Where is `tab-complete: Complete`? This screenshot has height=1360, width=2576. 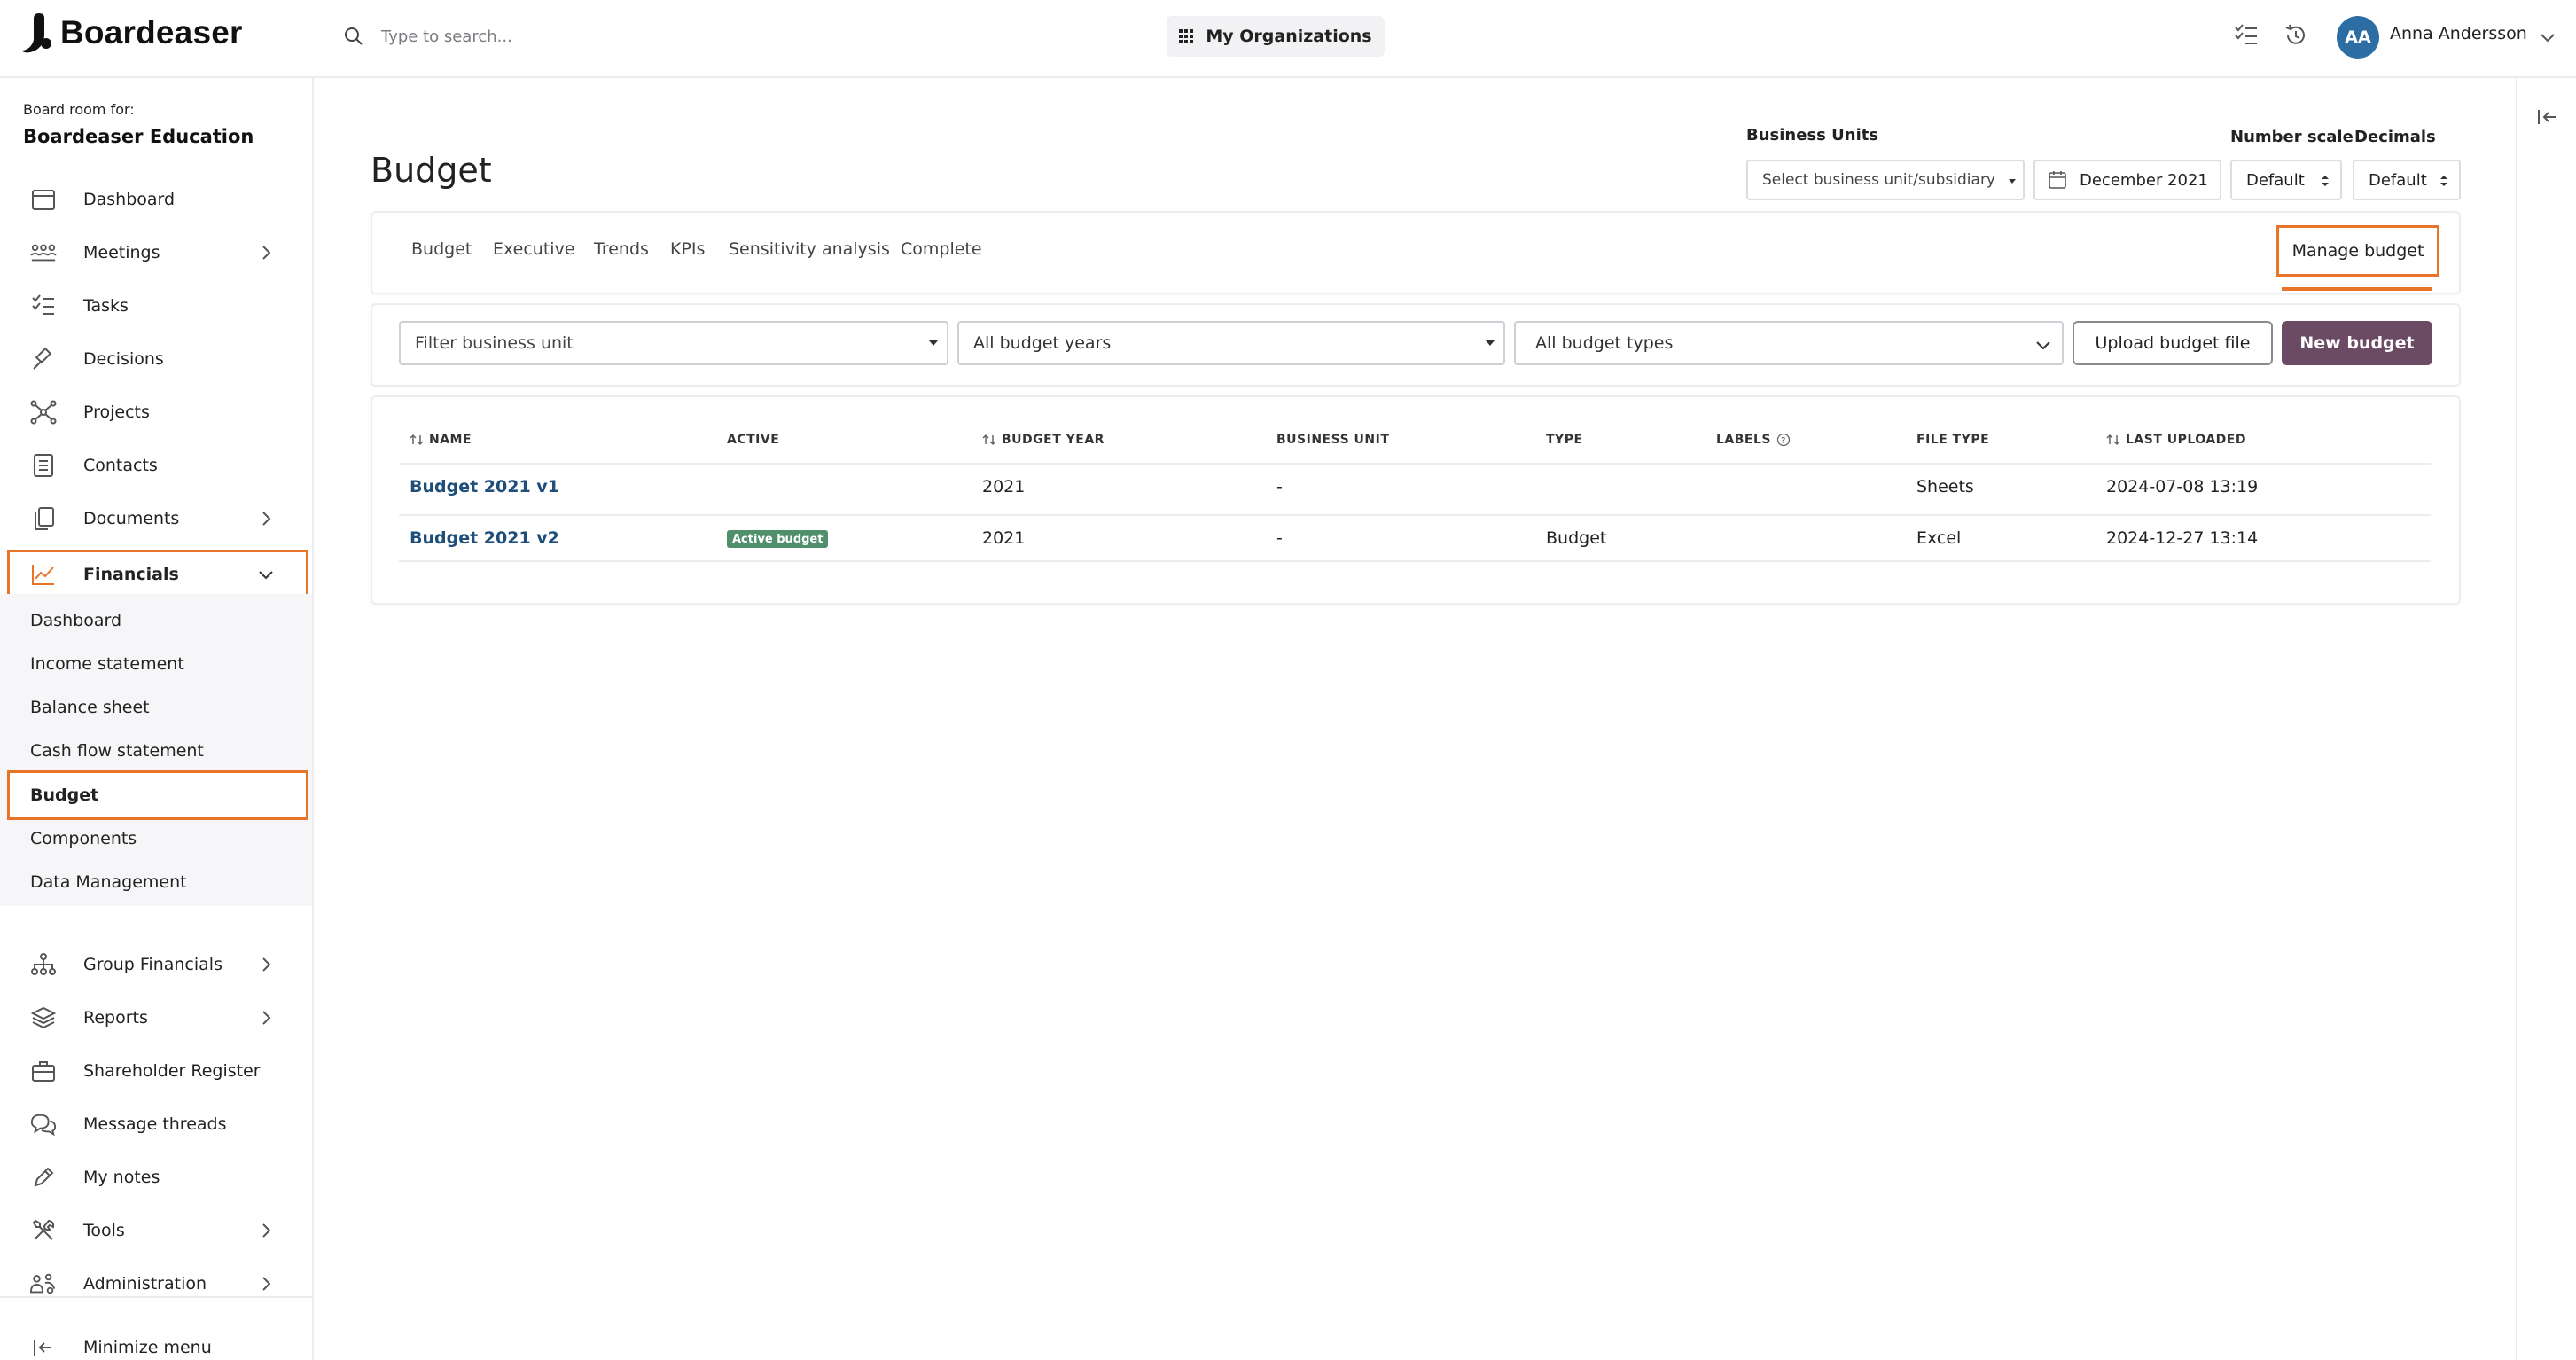
tab-complete: Complete is located at coordinates (941, 249).